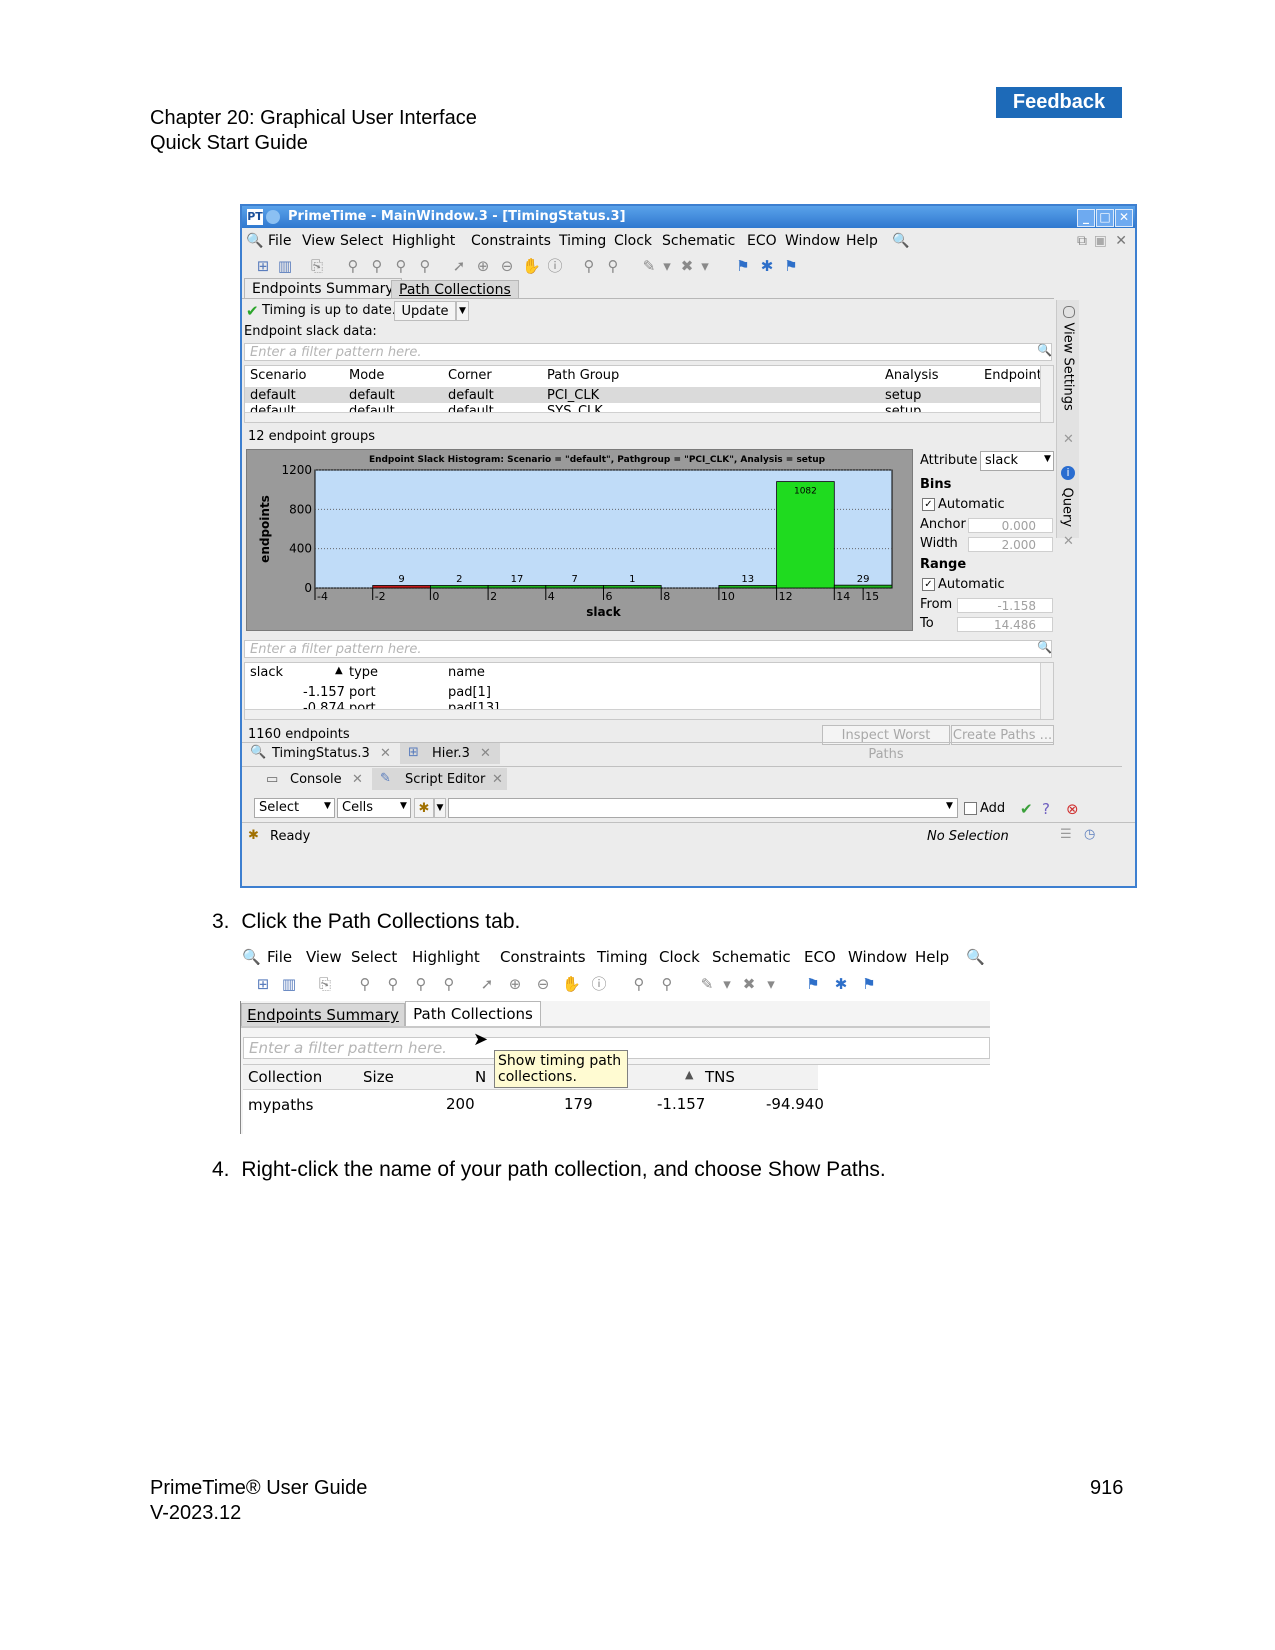  What do you see at coordinates (869, 984) in the screenshot?
I see `flag-red-icon: ⚑` at bounding box center [869, 984].